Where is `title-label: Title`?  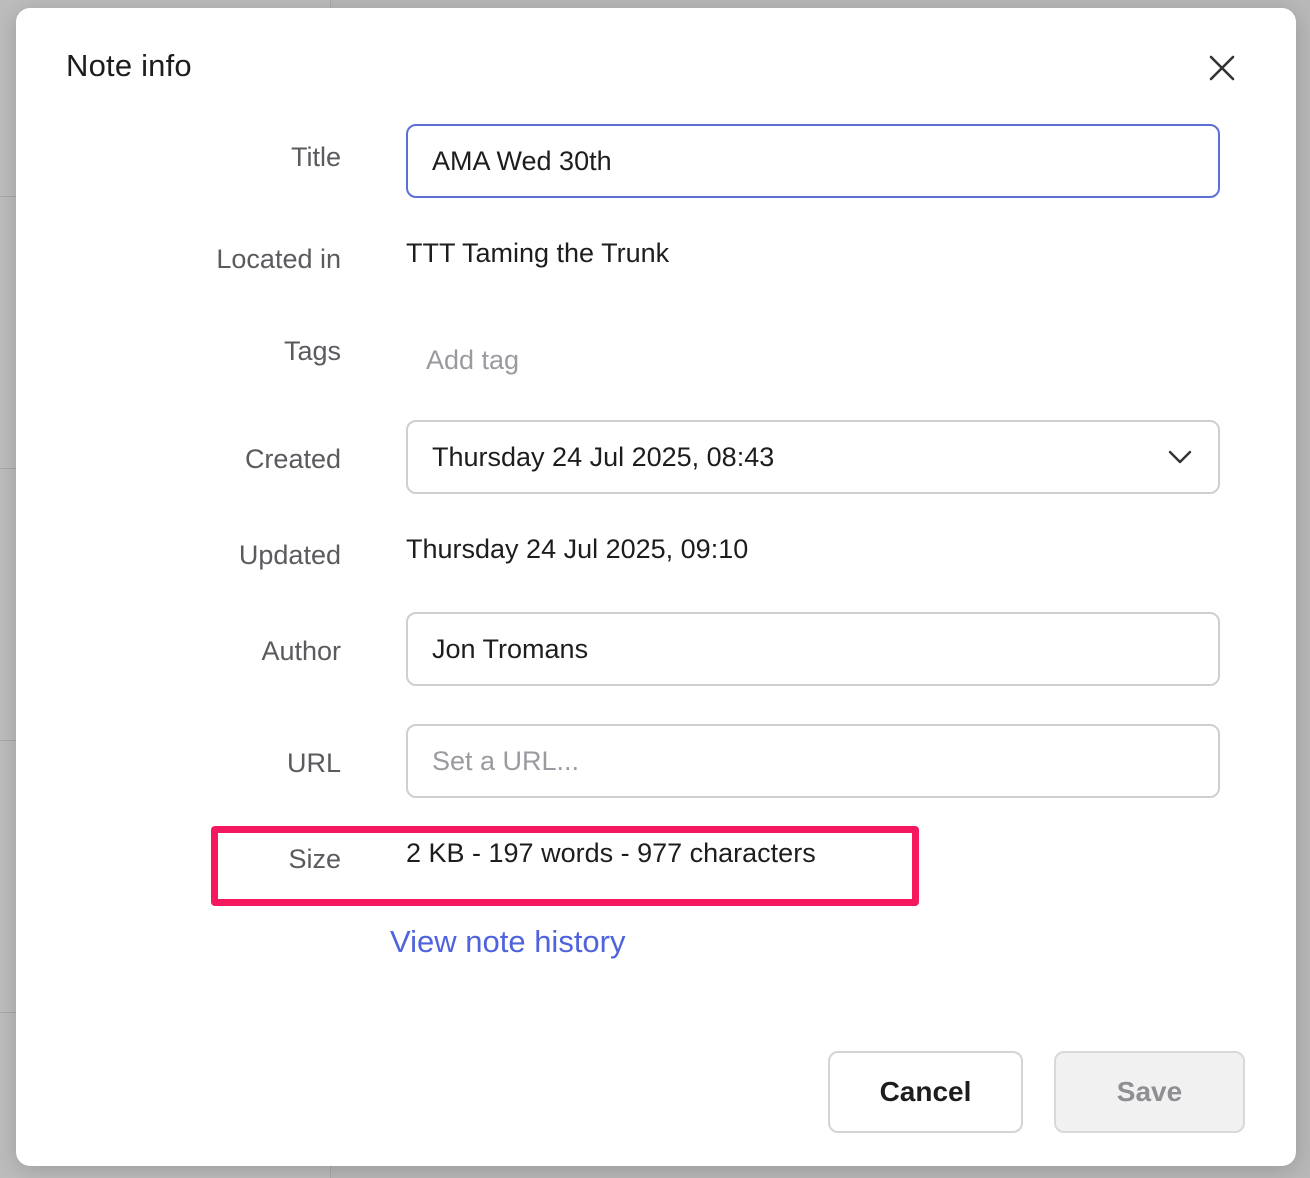 title-label: Title is located at coordinates (315, 157).